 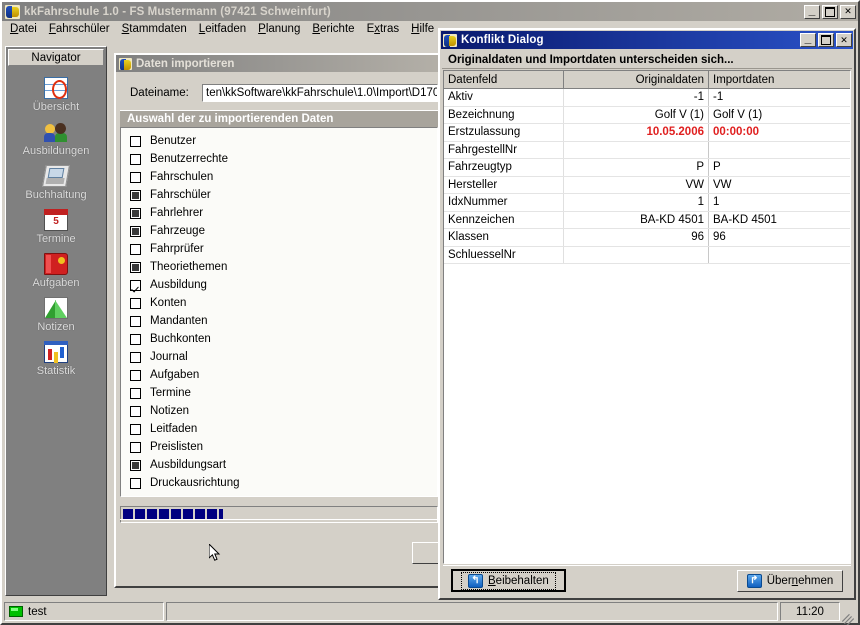 I want to click on table-row: FahrgestellNr, so click(x=647, y=150).